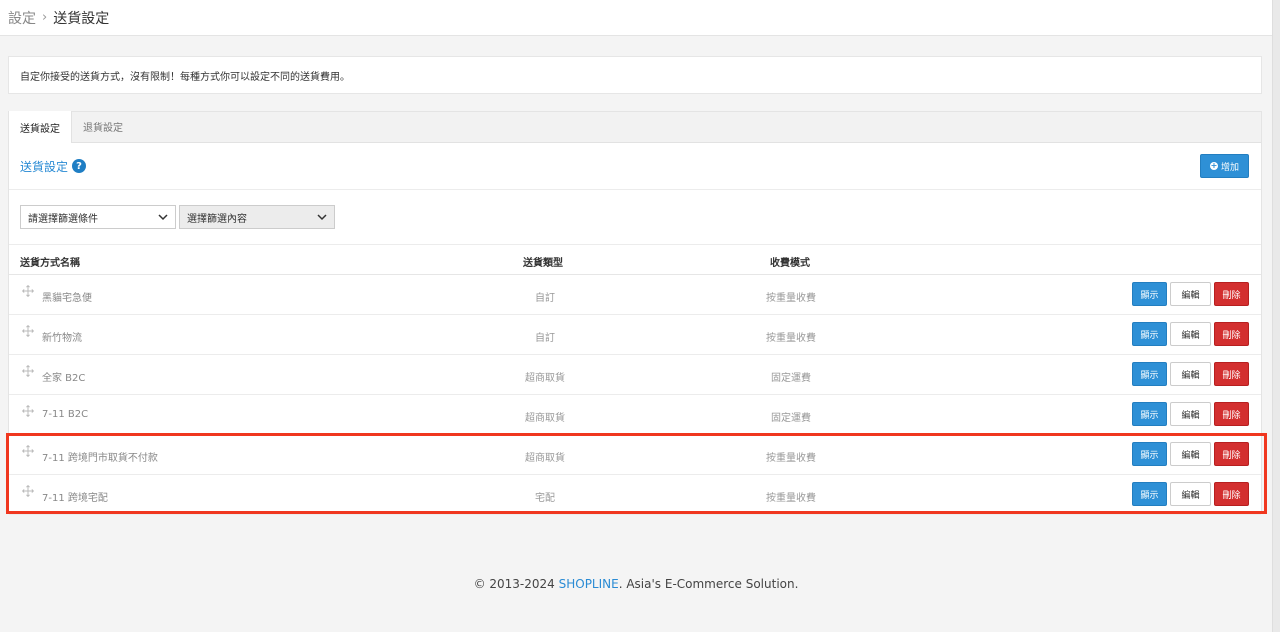 The image size is (1280, 632). I want to click on table-row: 7-11 B2C 超商取貨 固定運費 顯示 編輯 刪除, so click(635, 415).